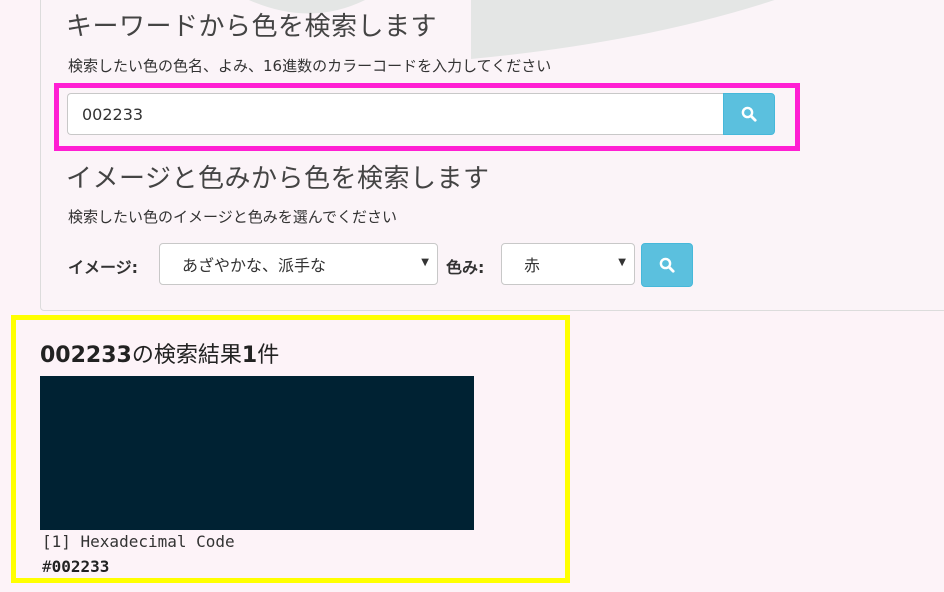 The height and width of the screenshot is (592, 944). What do you see at coordinates (186, 355) in the screenshot?
I see `result-title-middle: の検索結果` at bounding box center [186, 355].